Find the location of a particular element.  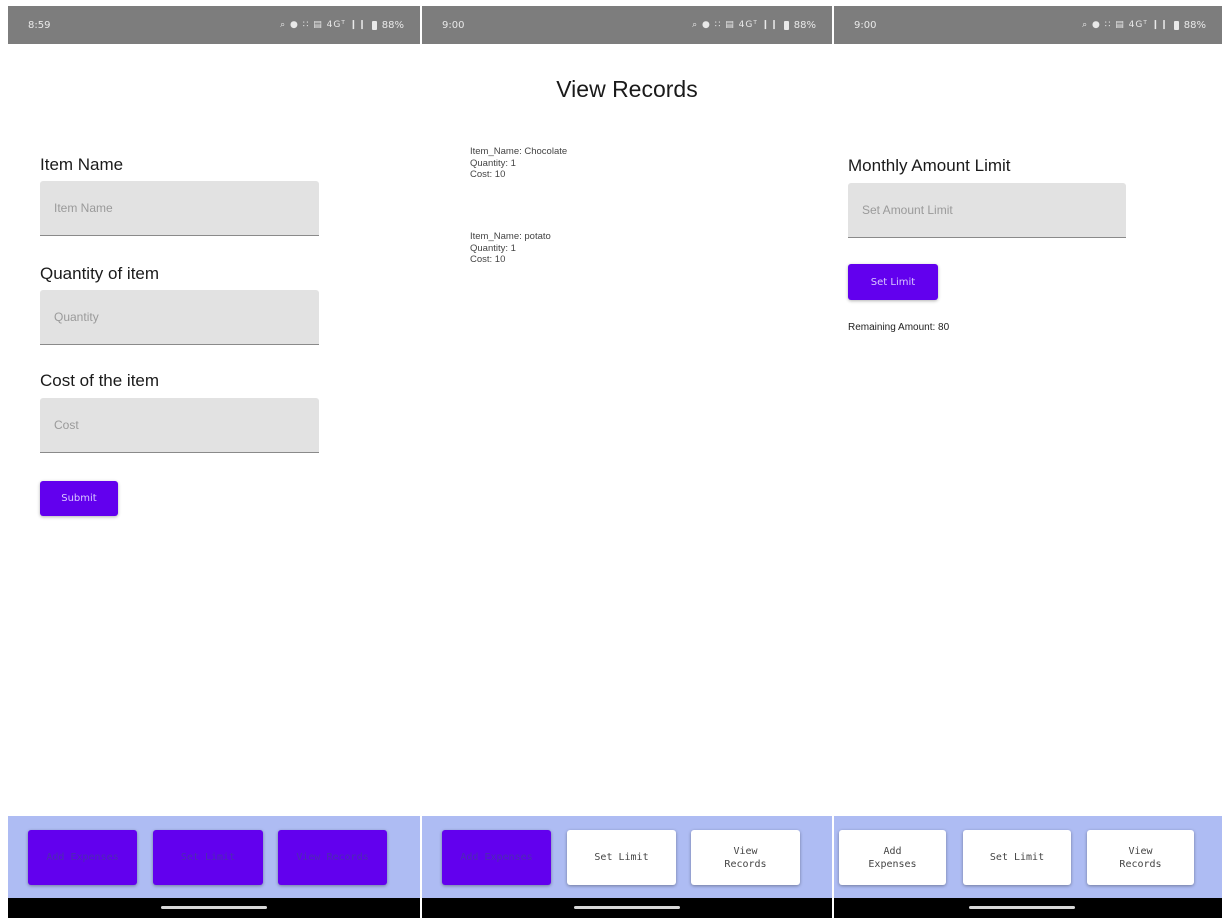

cost-label: Cost of the item is located at coordinates (100, 380).